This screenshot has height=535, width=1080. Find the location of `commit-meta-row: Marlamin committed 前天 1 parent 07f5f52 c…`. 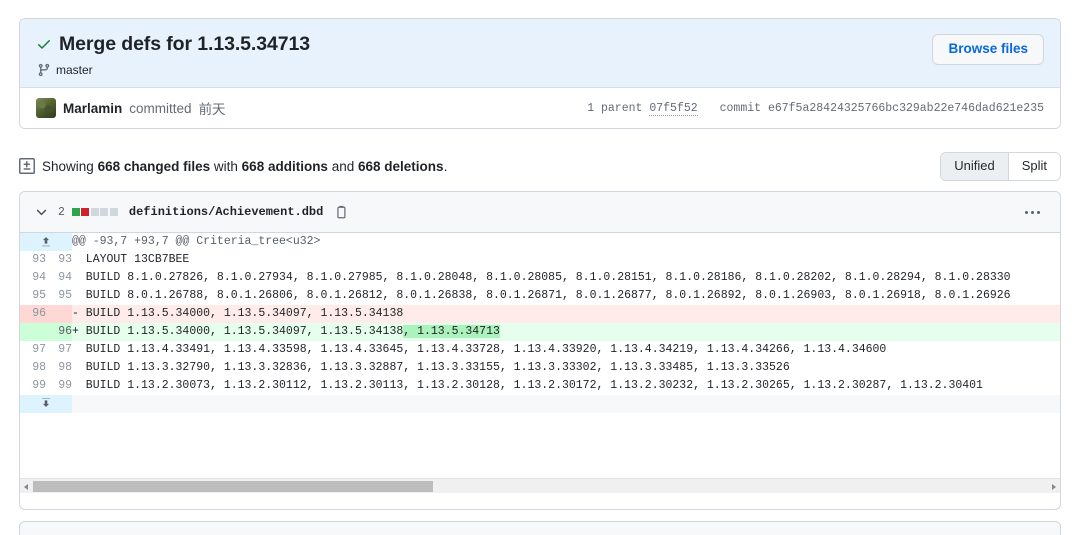

commit-meta-row: Marlamin committed 前天 1 parent 07f5f52 c… is located at coordinates (540, 108).